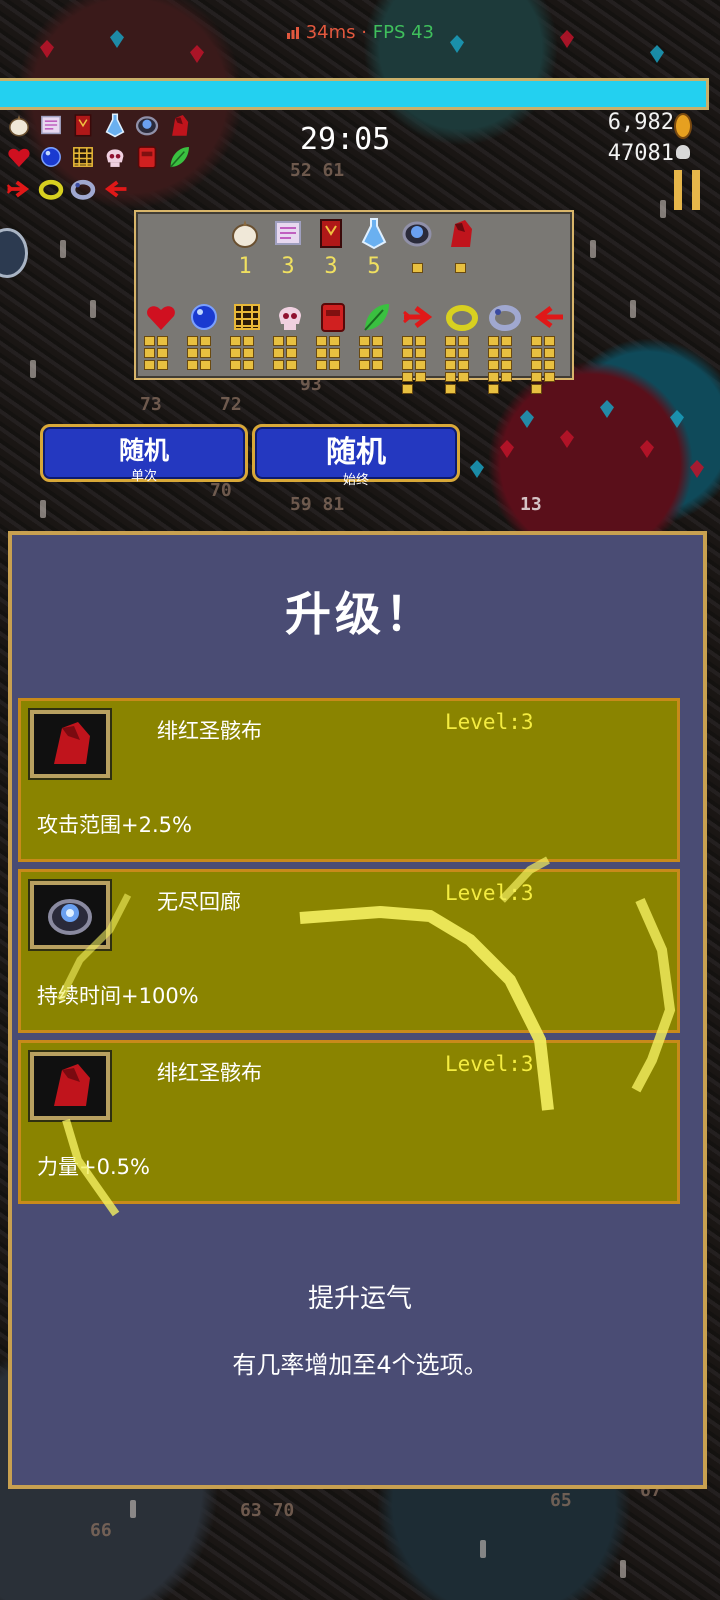 This screenshot has width=720, height=1600. What do you see at coordinates (356, 452) in the screenshot?
I see `random-always-title: 随机` at bounding box center [356, 452].